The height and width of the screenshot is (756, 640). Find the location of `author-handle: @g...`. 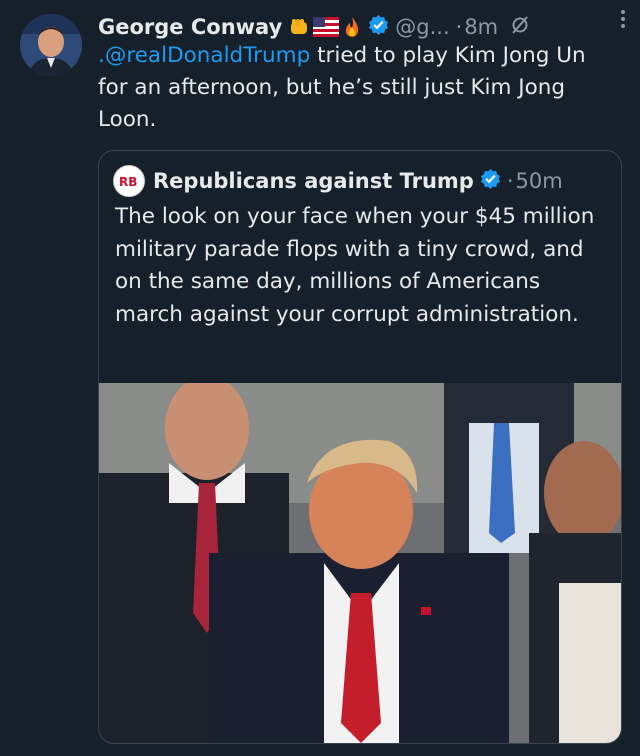

author-handle: @g... is located at coordinates (422, 27).